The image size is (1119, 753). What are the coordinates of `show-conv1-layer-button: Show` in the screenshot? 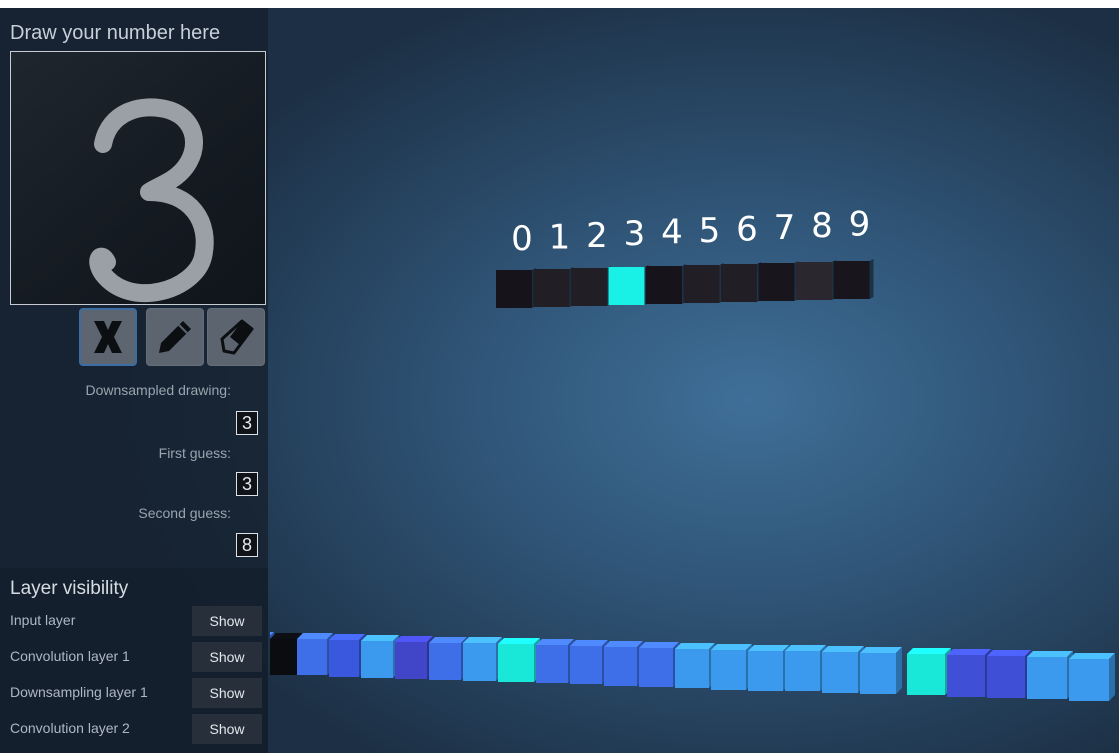 It's located at (227, 657).